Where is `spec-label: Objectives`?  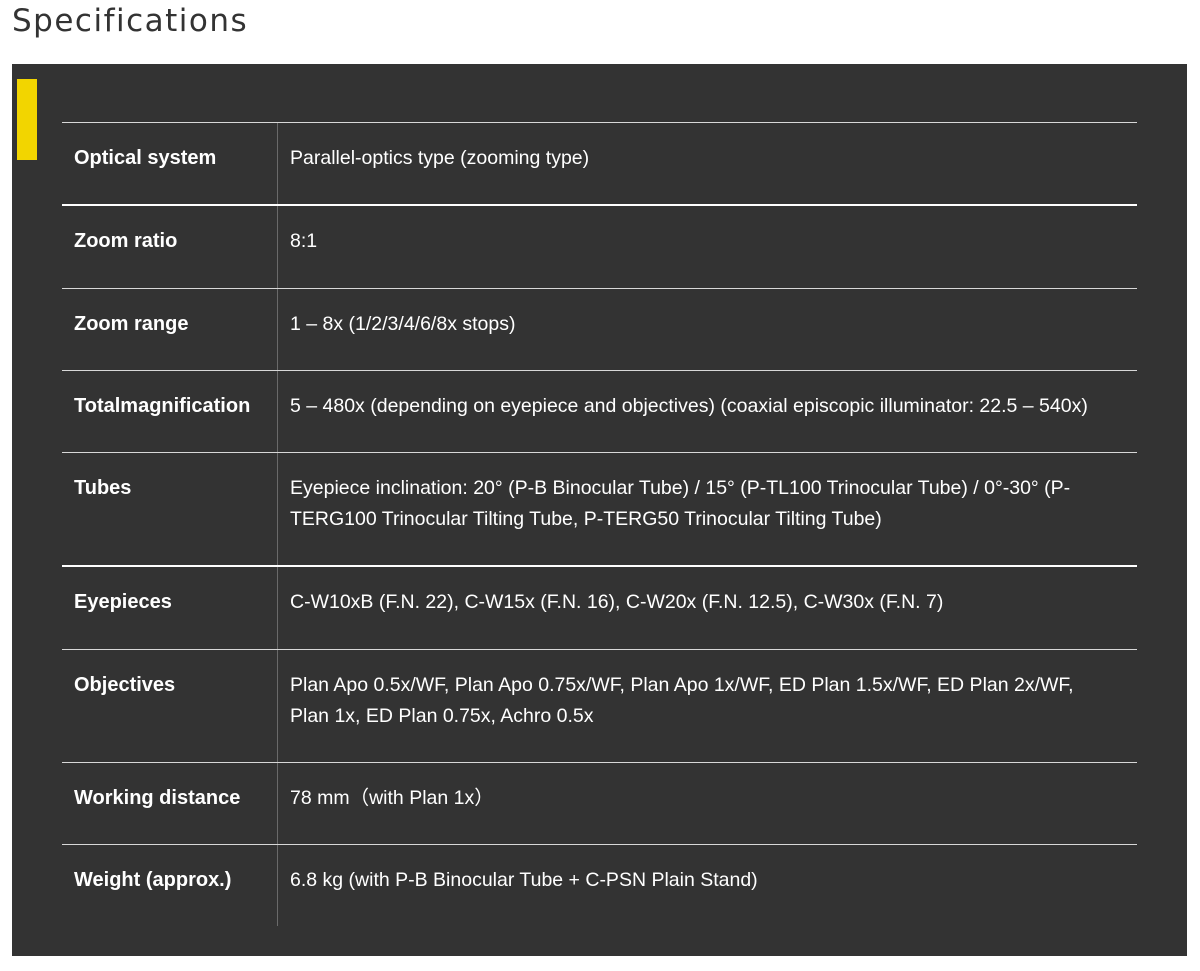 spec-label: Objectives is located at coordinates (170, 706).